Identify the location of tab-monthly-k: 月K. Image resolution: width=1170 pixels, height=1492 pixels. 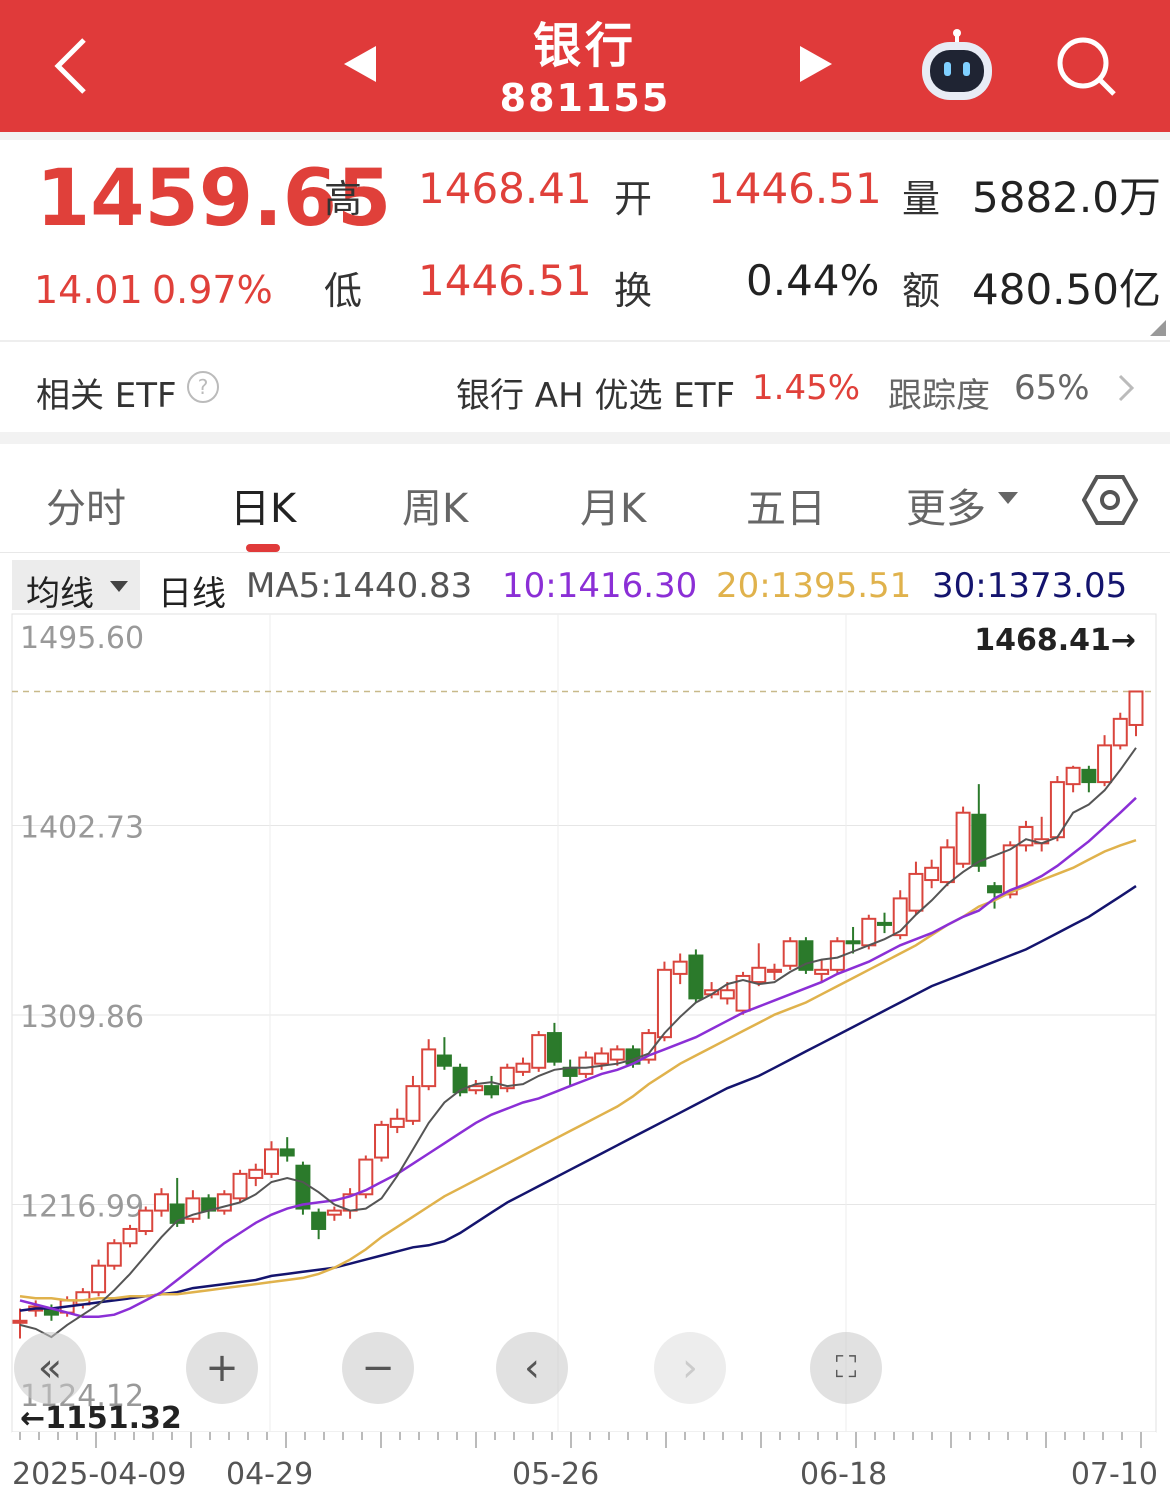
(613, 505).